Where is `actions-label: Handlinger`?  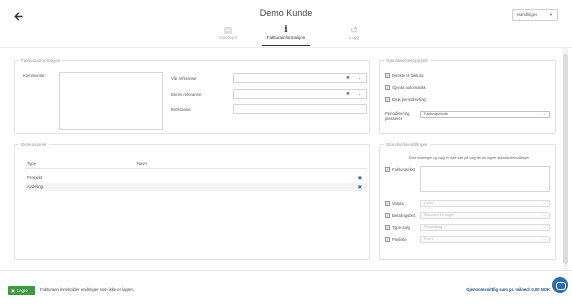 actions-label: Handlinger is located at coordinates (527, 14).